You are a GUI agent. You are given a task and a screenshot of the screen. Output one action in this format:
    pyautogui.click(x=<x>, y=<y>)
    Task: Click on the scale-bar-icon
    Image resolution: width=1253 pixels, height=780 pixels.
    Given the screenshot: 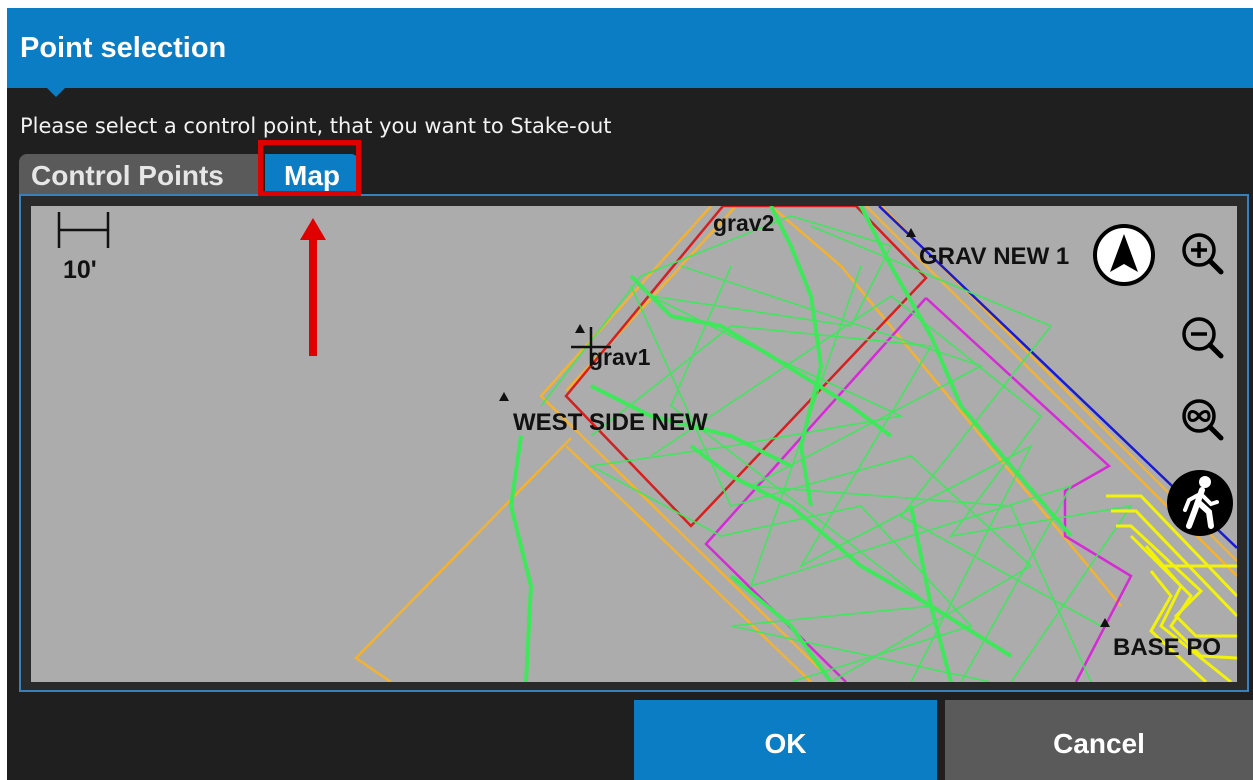 What is the action you would take?
    pyautogui.click(x=83, y=230)
    